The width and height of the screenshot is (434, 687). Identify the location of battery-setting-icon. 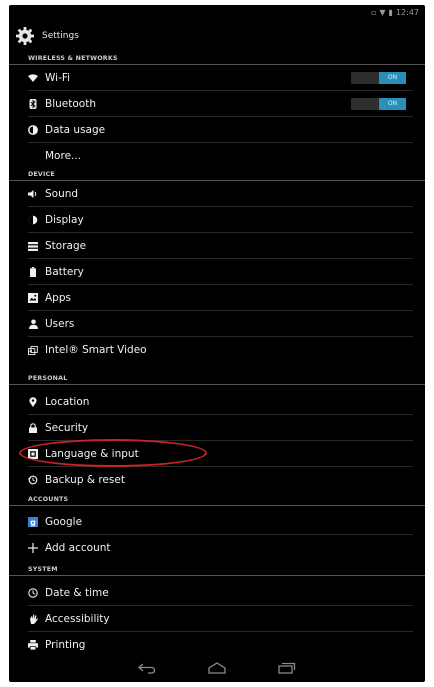
(33, 272).